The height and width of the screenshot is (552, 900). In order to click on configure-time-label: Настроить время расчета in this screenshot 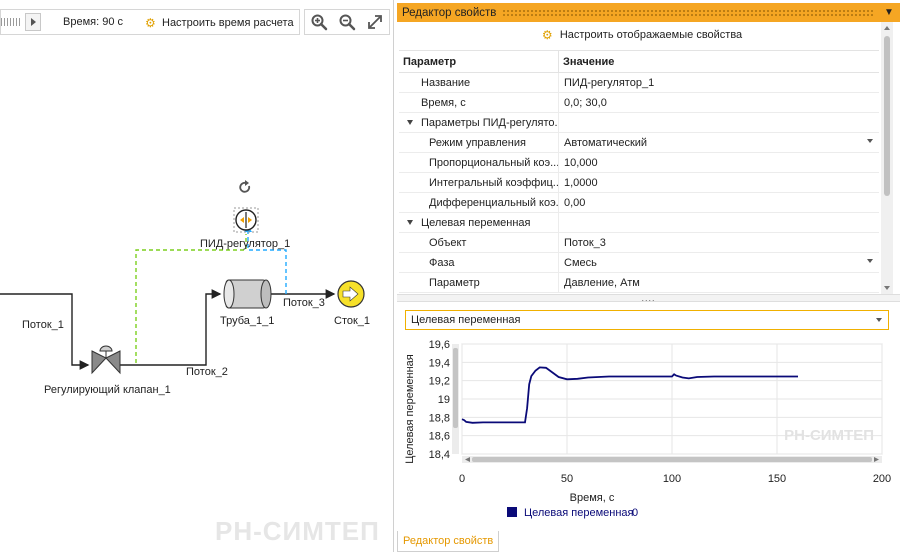, I will do `click(228, 23)`.